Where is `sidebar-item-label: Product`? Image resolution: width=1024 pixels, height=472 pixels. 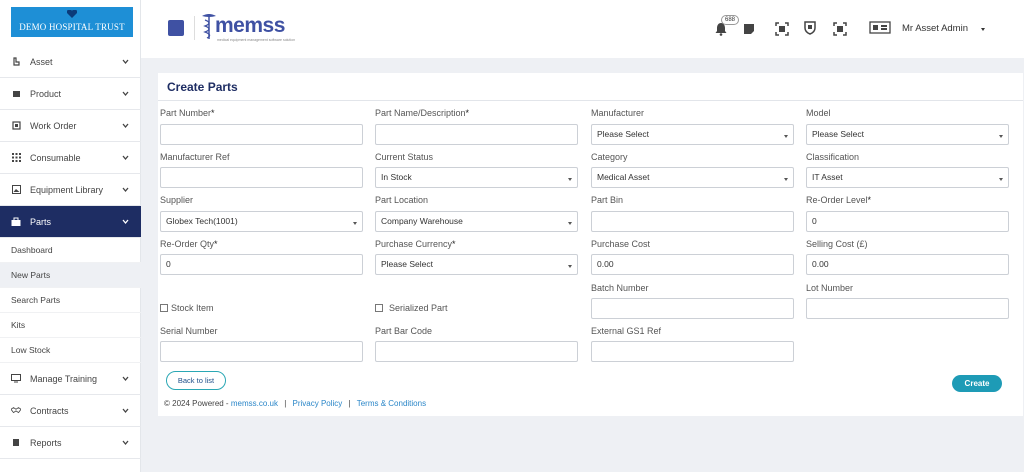
sidebar-item-label: Product is located at coordinates (46, 93).